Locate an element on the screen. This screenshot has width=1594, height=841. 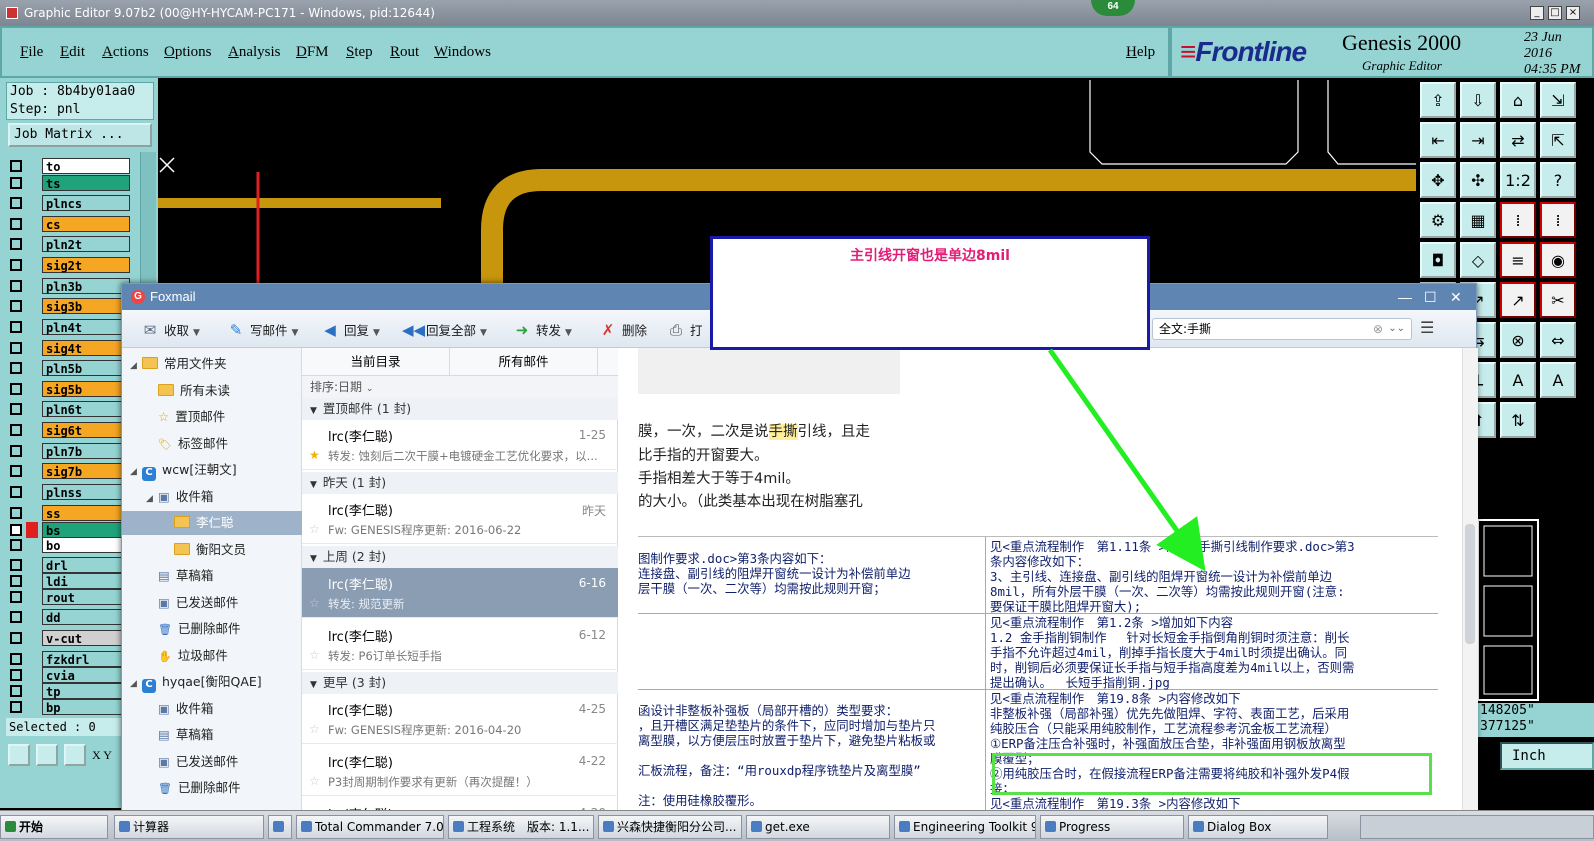
layer-row: cs is located at coordinates (68, 224).